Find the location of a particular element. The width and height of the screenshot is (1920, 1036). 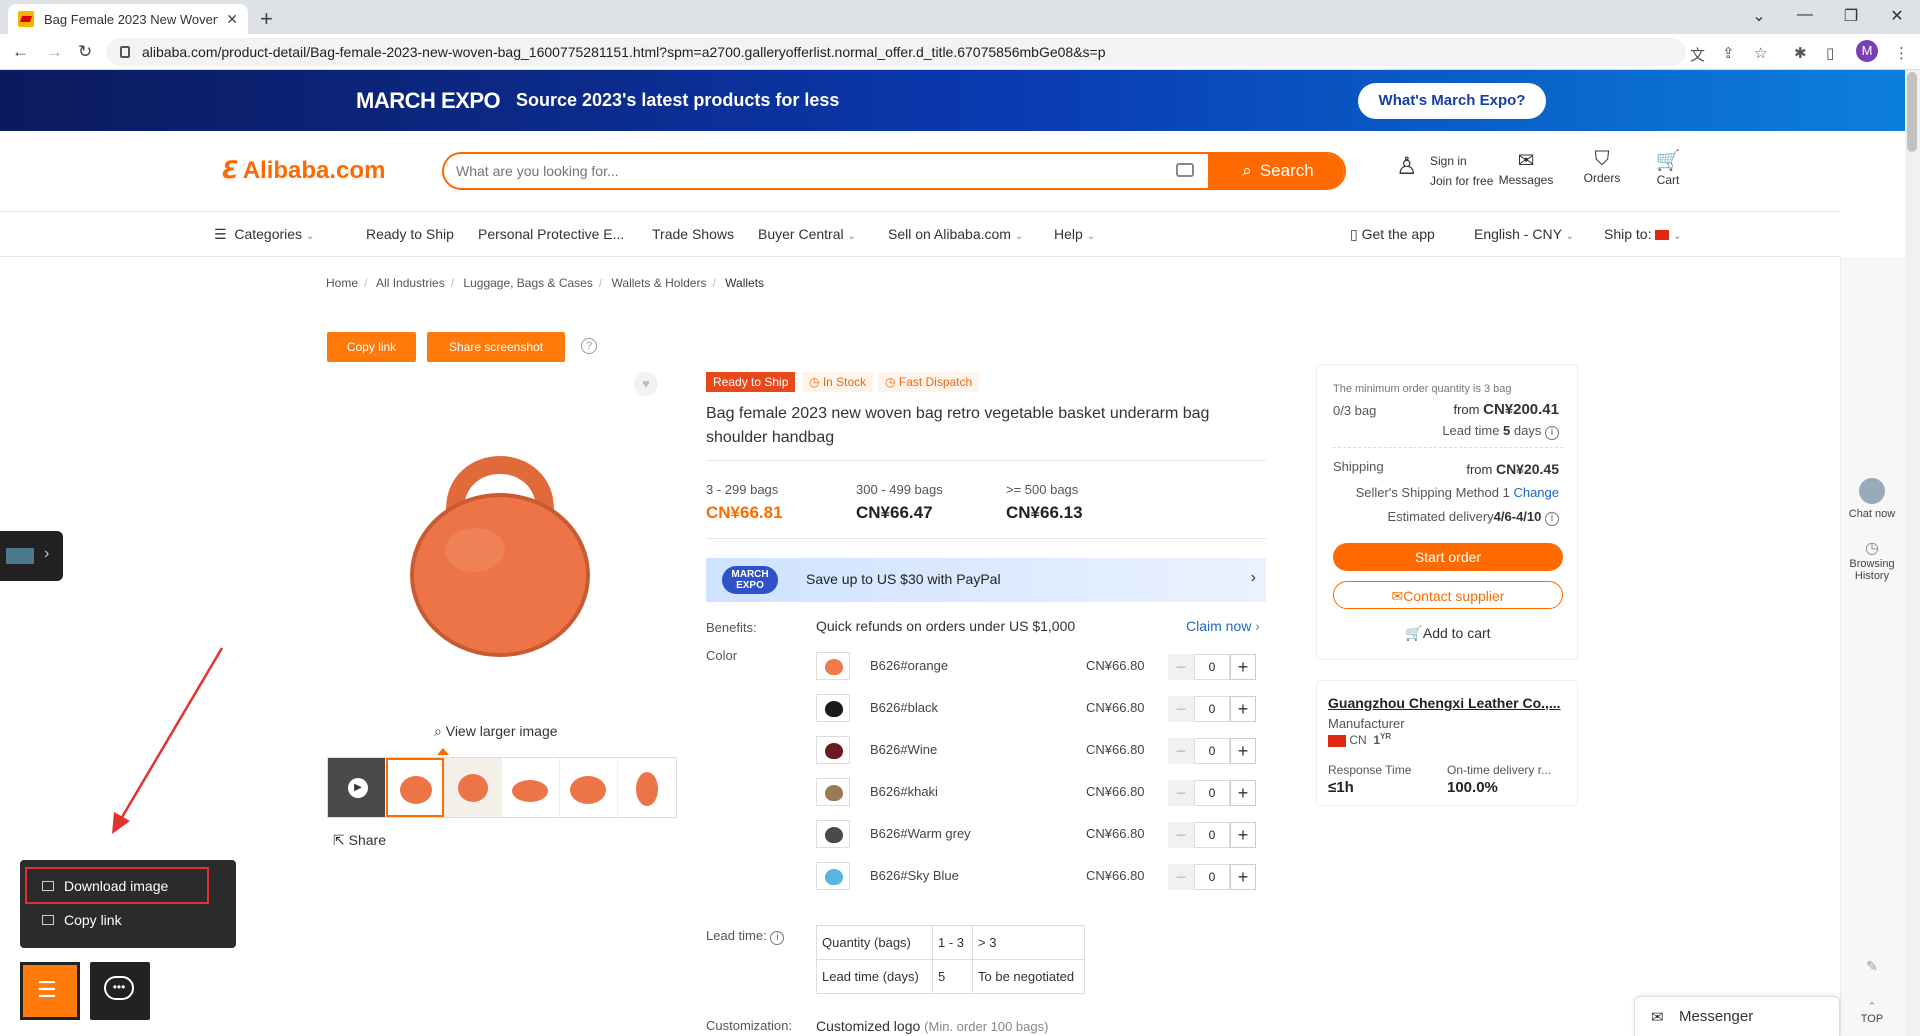

close-window-icon: ✕ is located at coordinates (1897, 16).